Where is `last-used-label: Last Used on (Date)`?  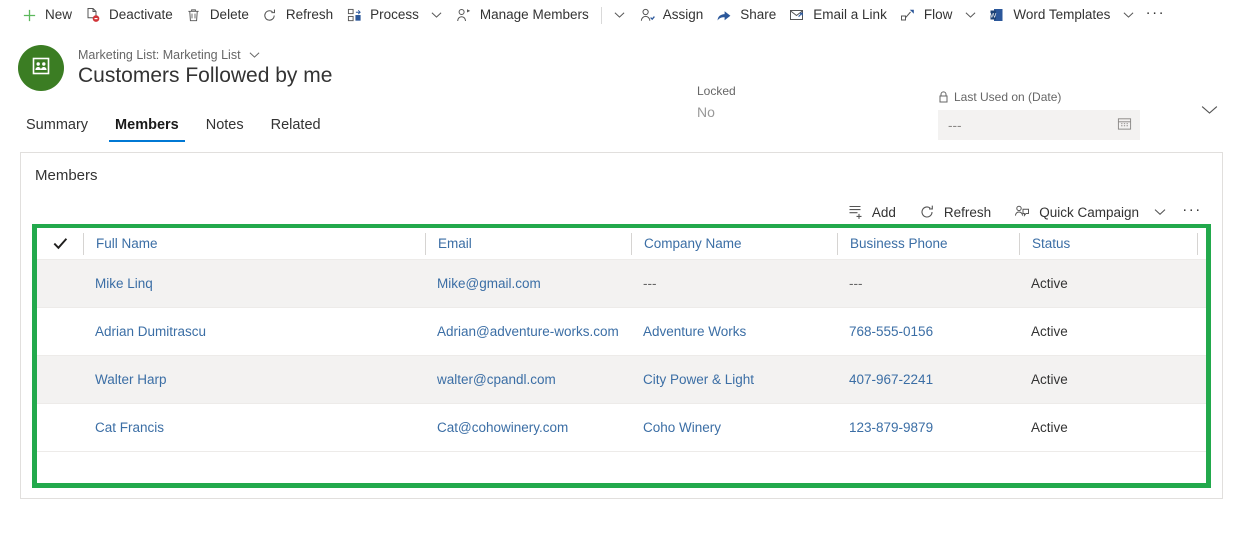
last-used-label: Last Used on (Date) is located at coordinates (1039, 97).